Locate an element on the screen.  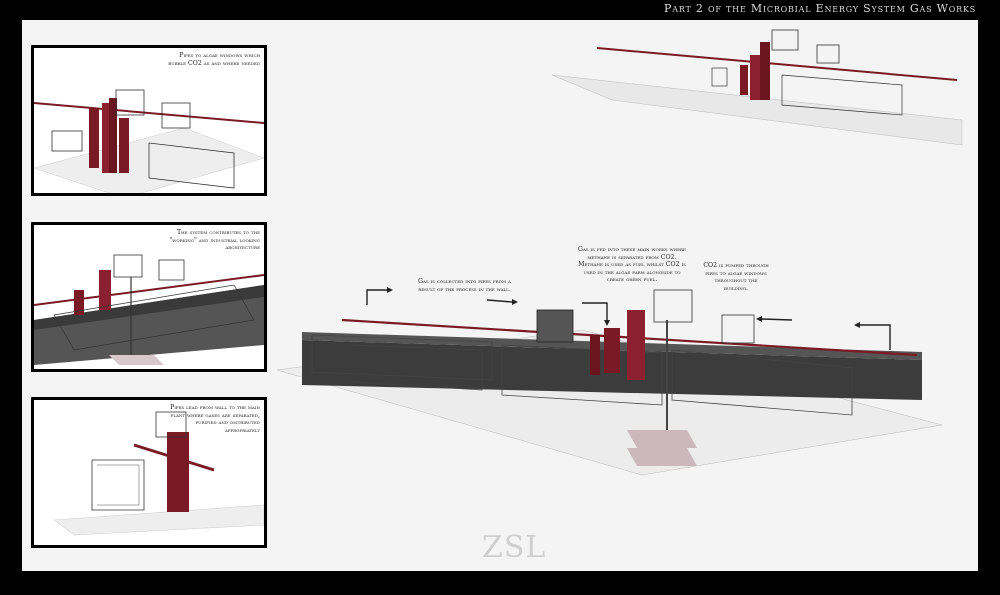
zsl-logo: ZSL is located at coordinates (514, 547).